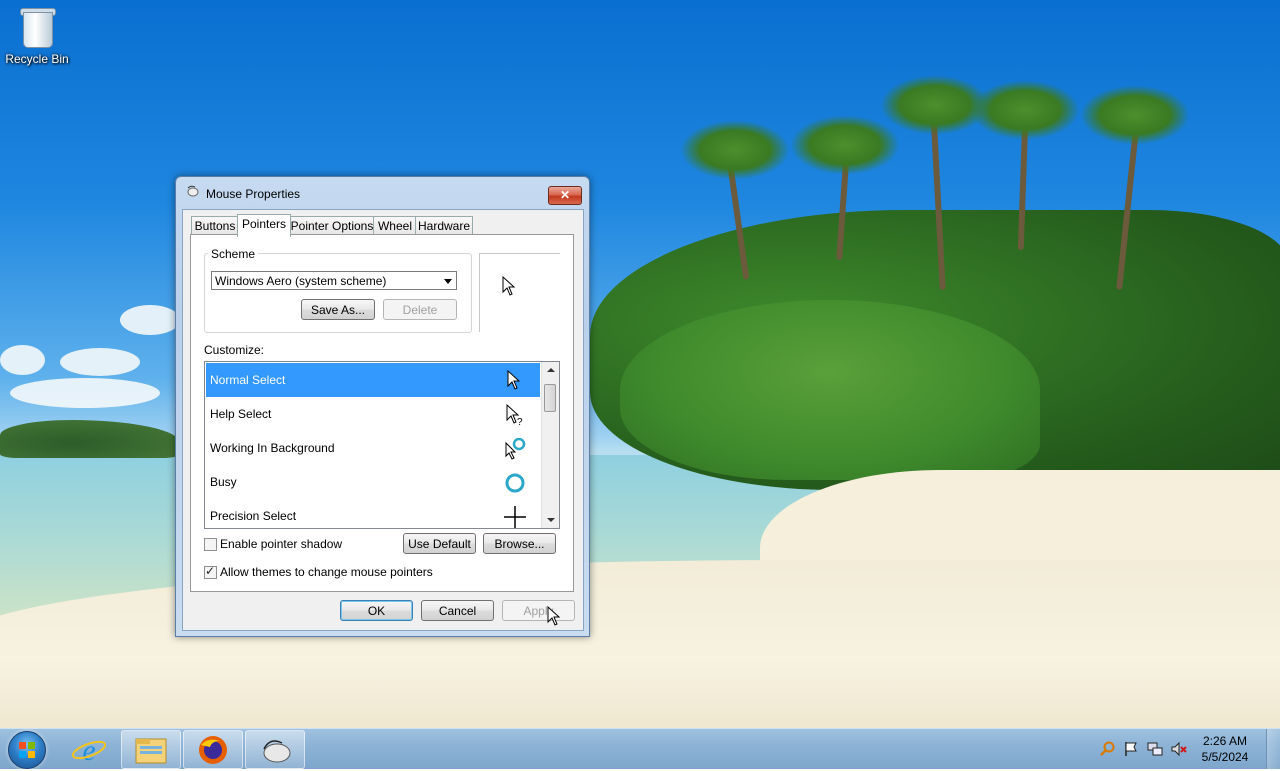 This screenshot has height=771, width=1280. I want to click on allow-themes-label: Allow themes to change mouse pointers, so click(326, 572).